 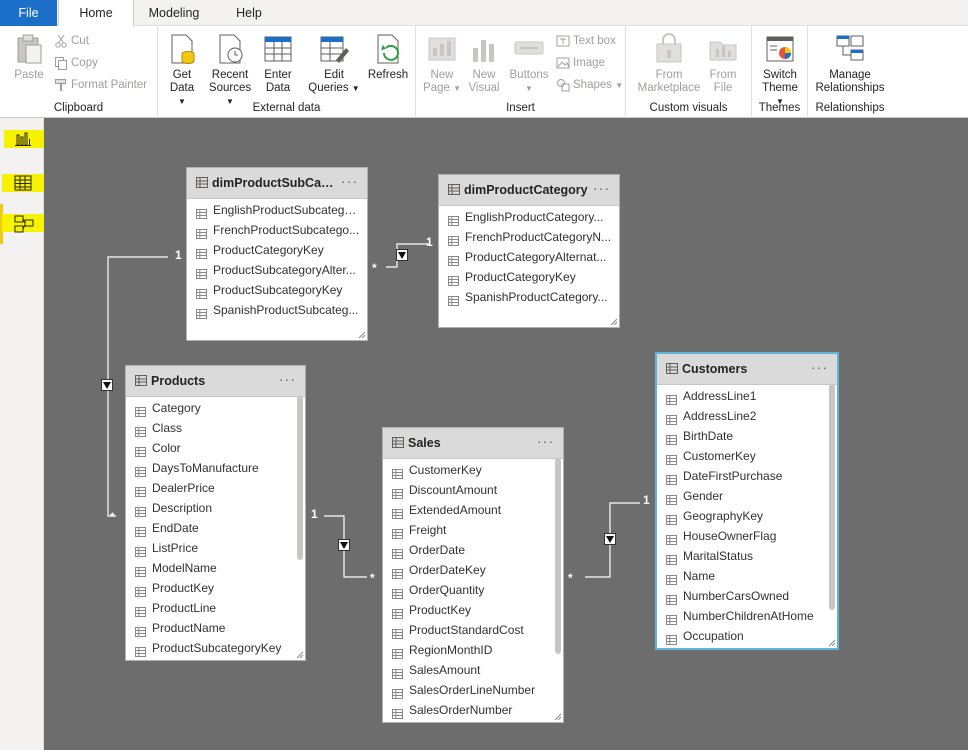 What do you see at coordinates (473, 590) in the screenshot?
I see `field-item: OrderQuantity` at bounding box center [473, 590].